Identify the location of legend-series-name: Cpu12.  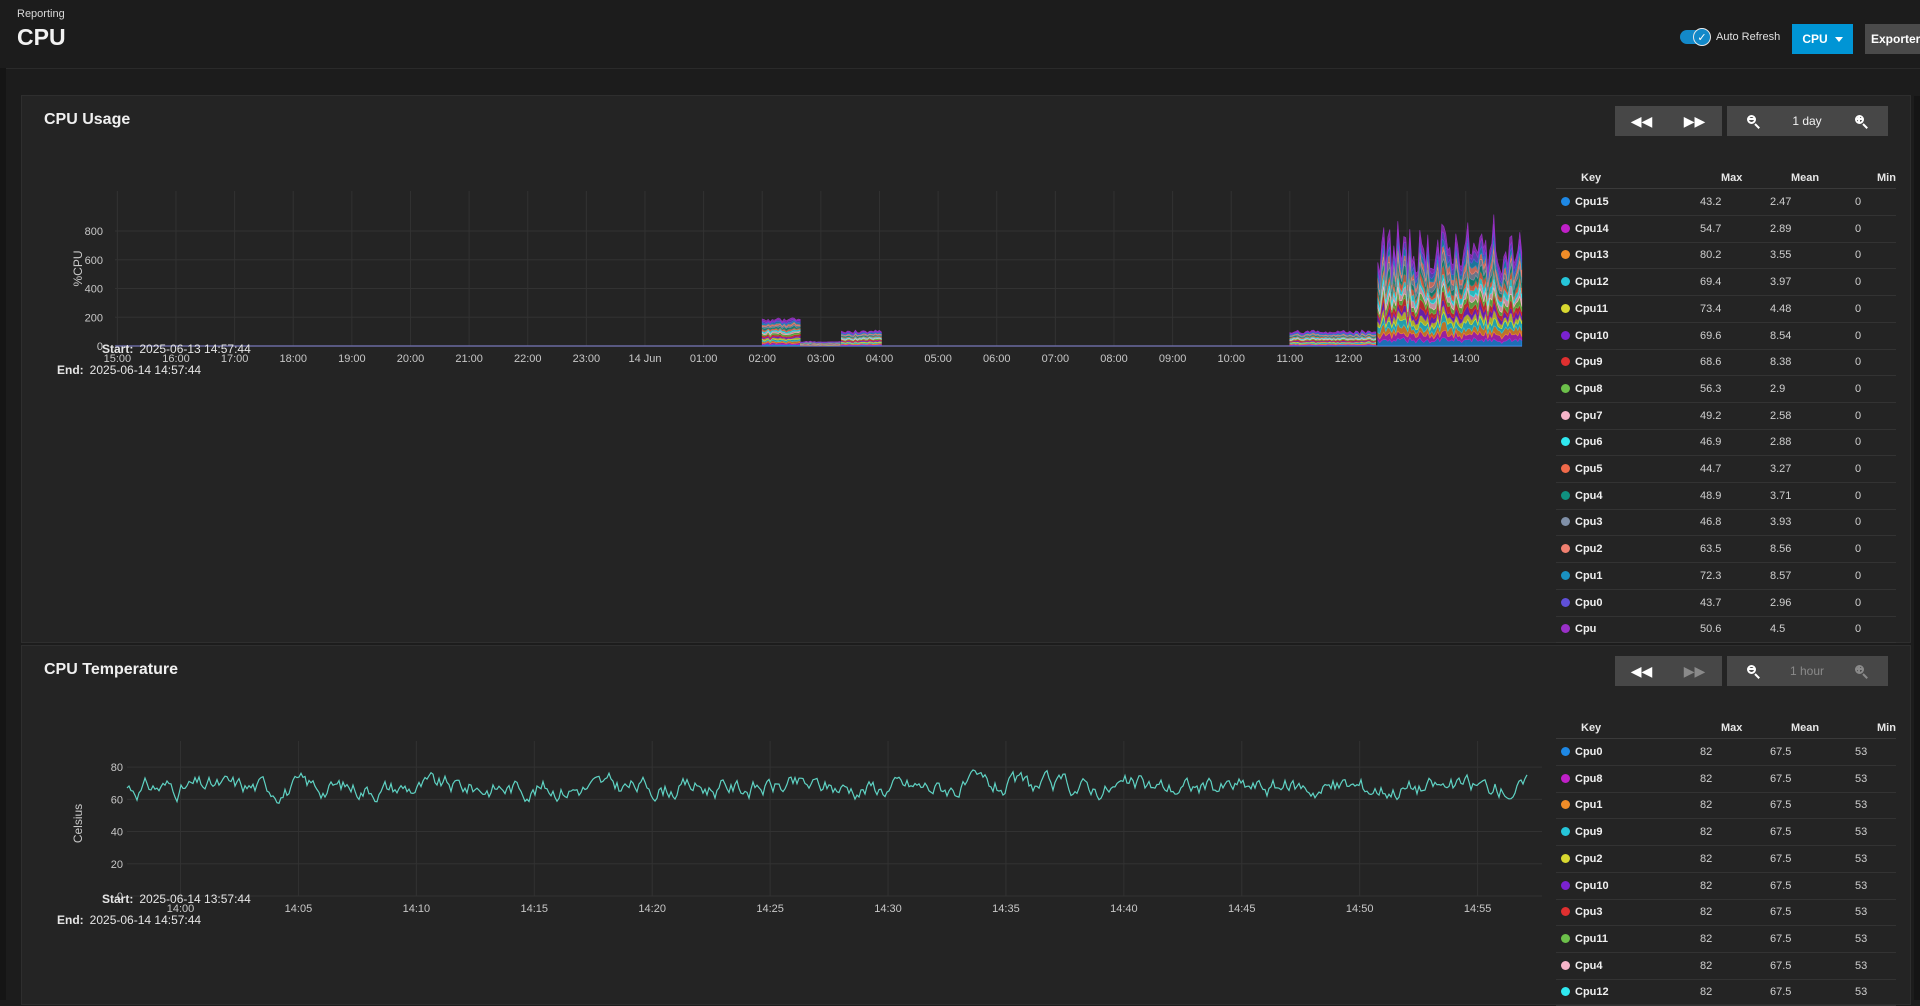
(1592, 992).